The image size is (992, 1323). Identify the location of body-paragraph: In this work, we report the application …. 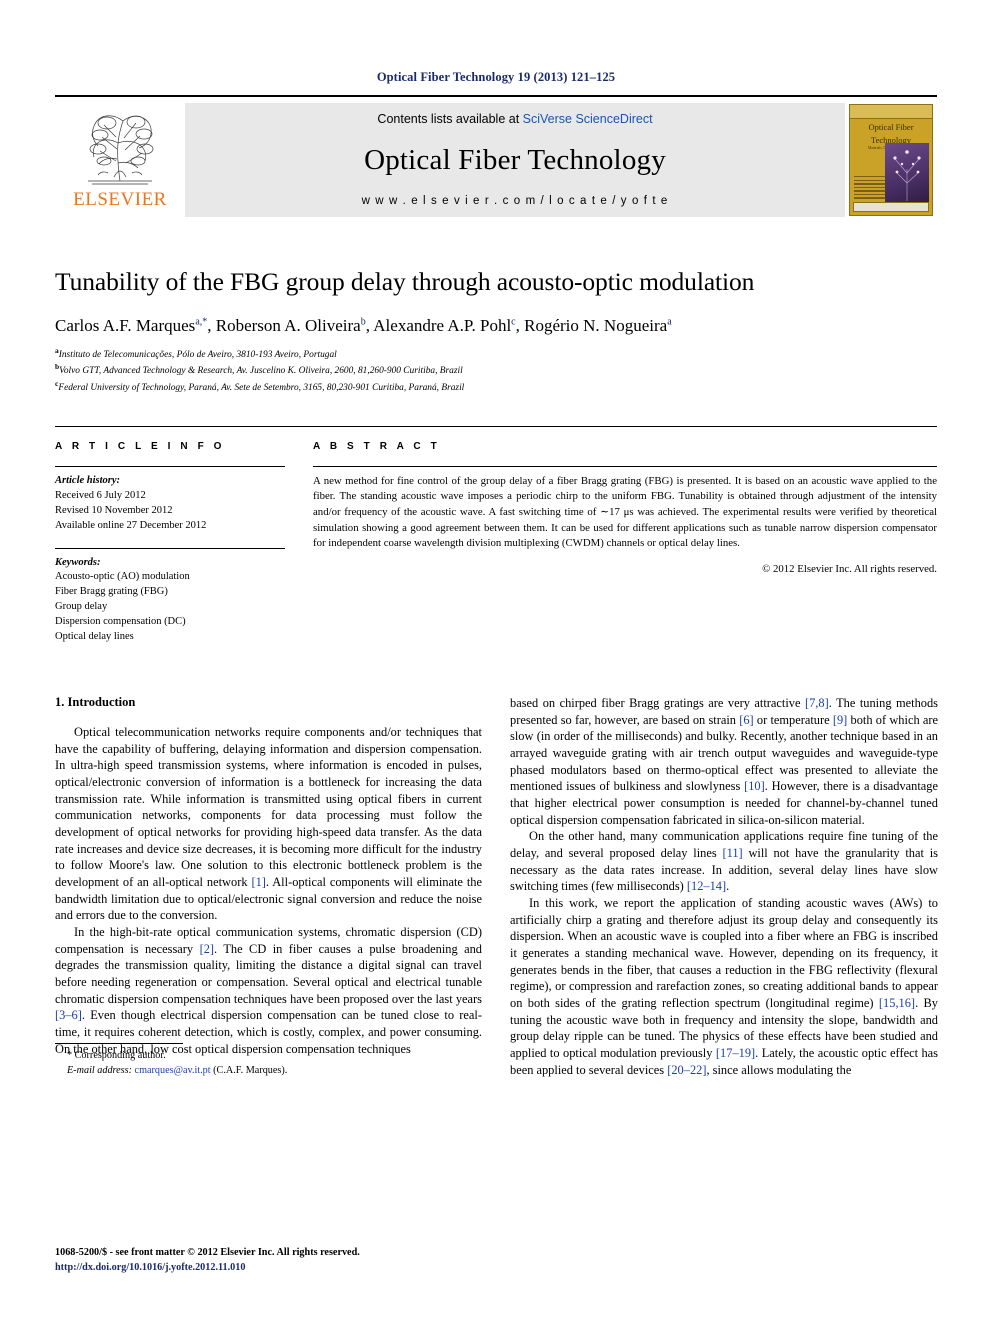
(724, 986).